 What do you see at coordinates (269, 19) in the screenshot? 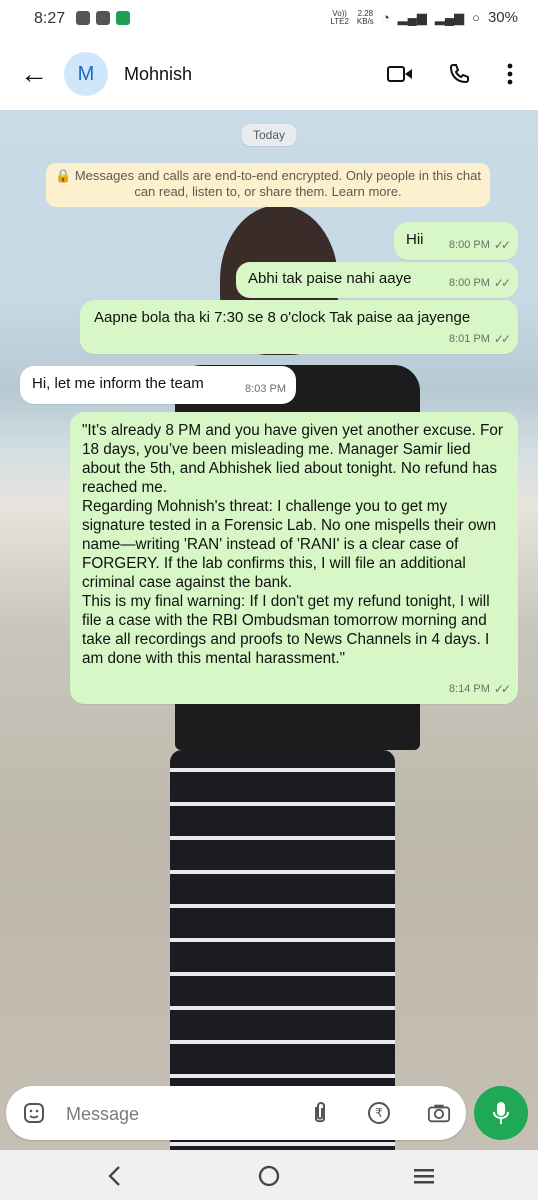
I see `status-bar: 8:27 Vo)) LTE2 2.28 KB/s ◔ ▂▄▆ ▂▄▆ ○ 30%` at bounding box center [269, 19].